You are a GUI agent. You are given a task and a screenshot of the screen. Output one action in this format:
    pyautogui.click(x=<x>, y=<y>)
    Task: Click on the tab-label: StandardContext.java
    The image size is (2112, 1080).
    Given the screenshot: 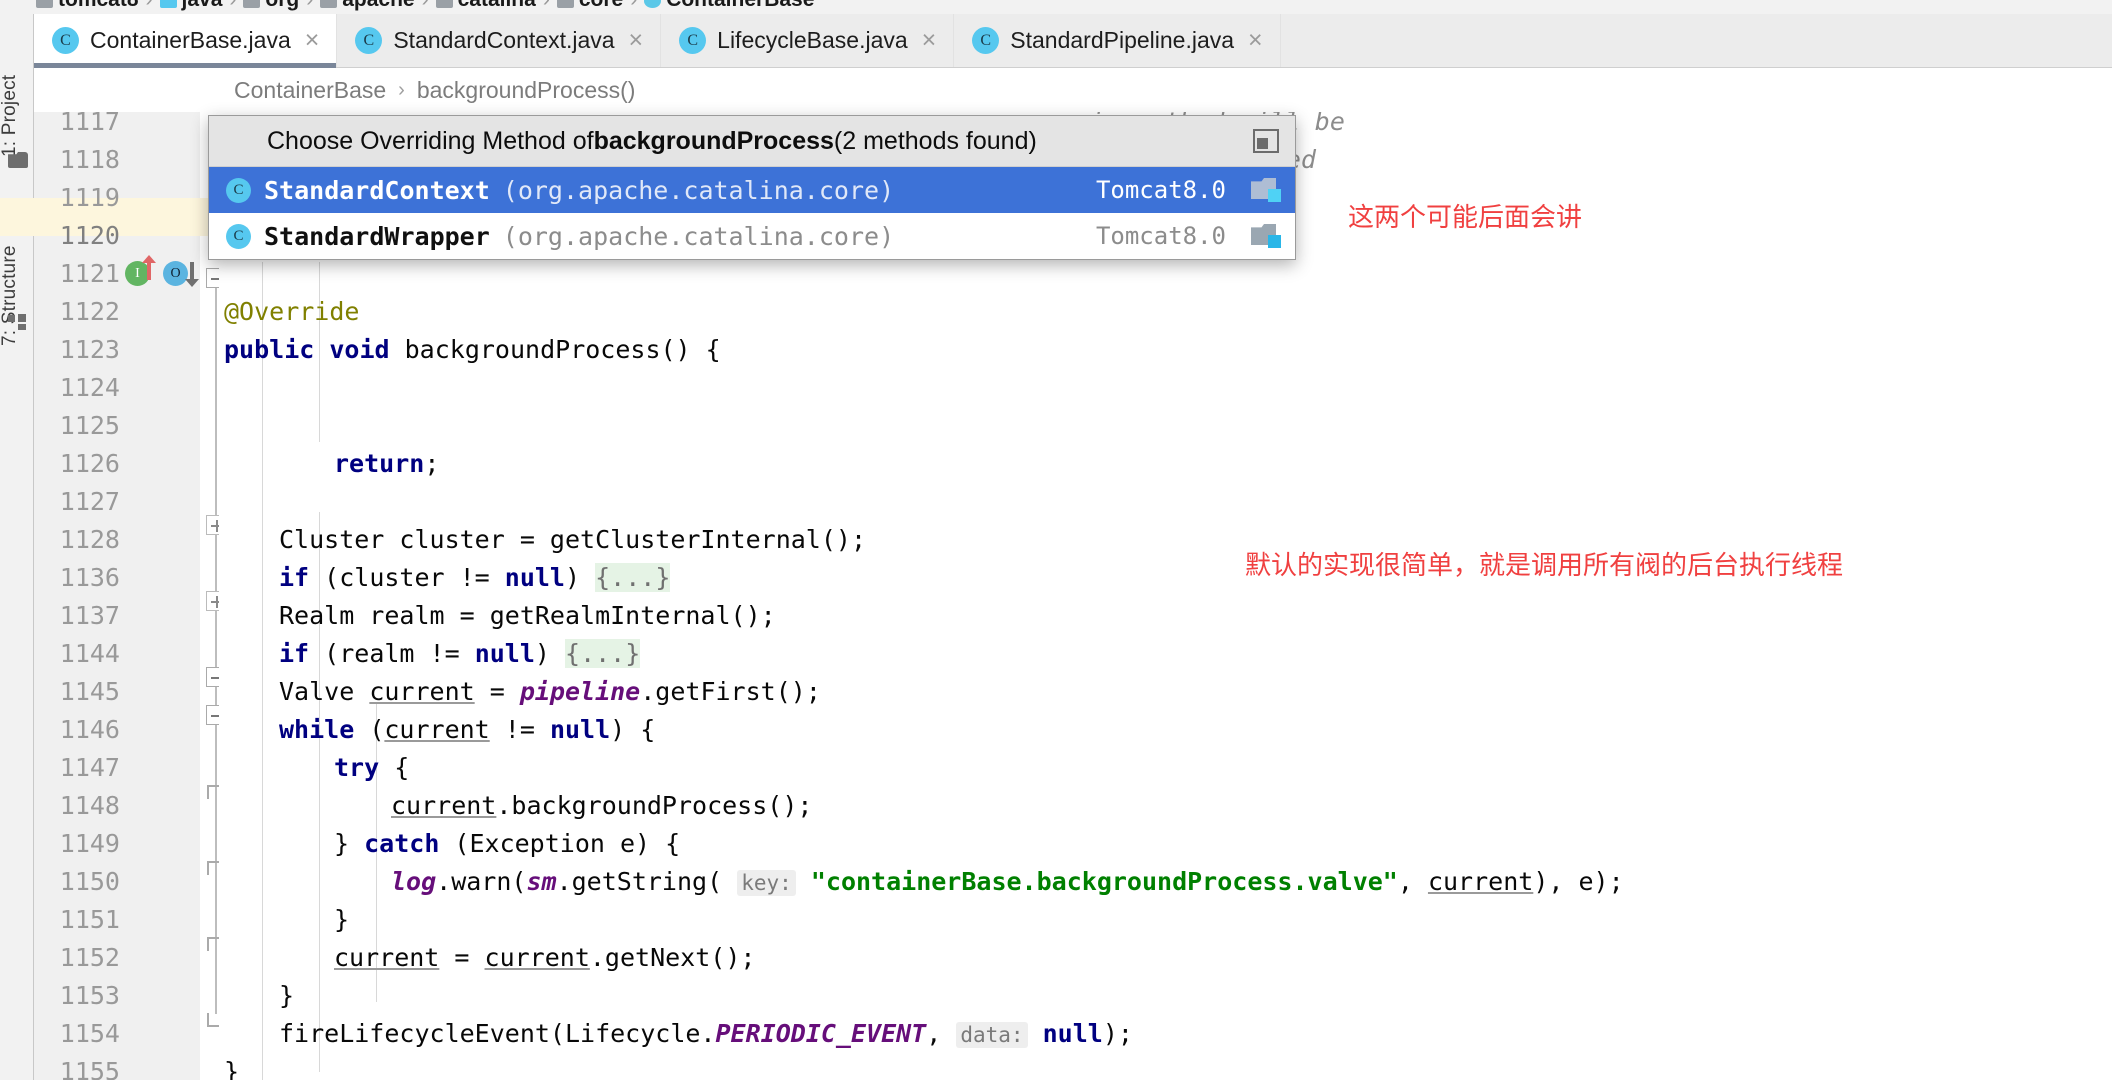 What is the action you would take?
    pyautogui.click(x=504, y=40)
    